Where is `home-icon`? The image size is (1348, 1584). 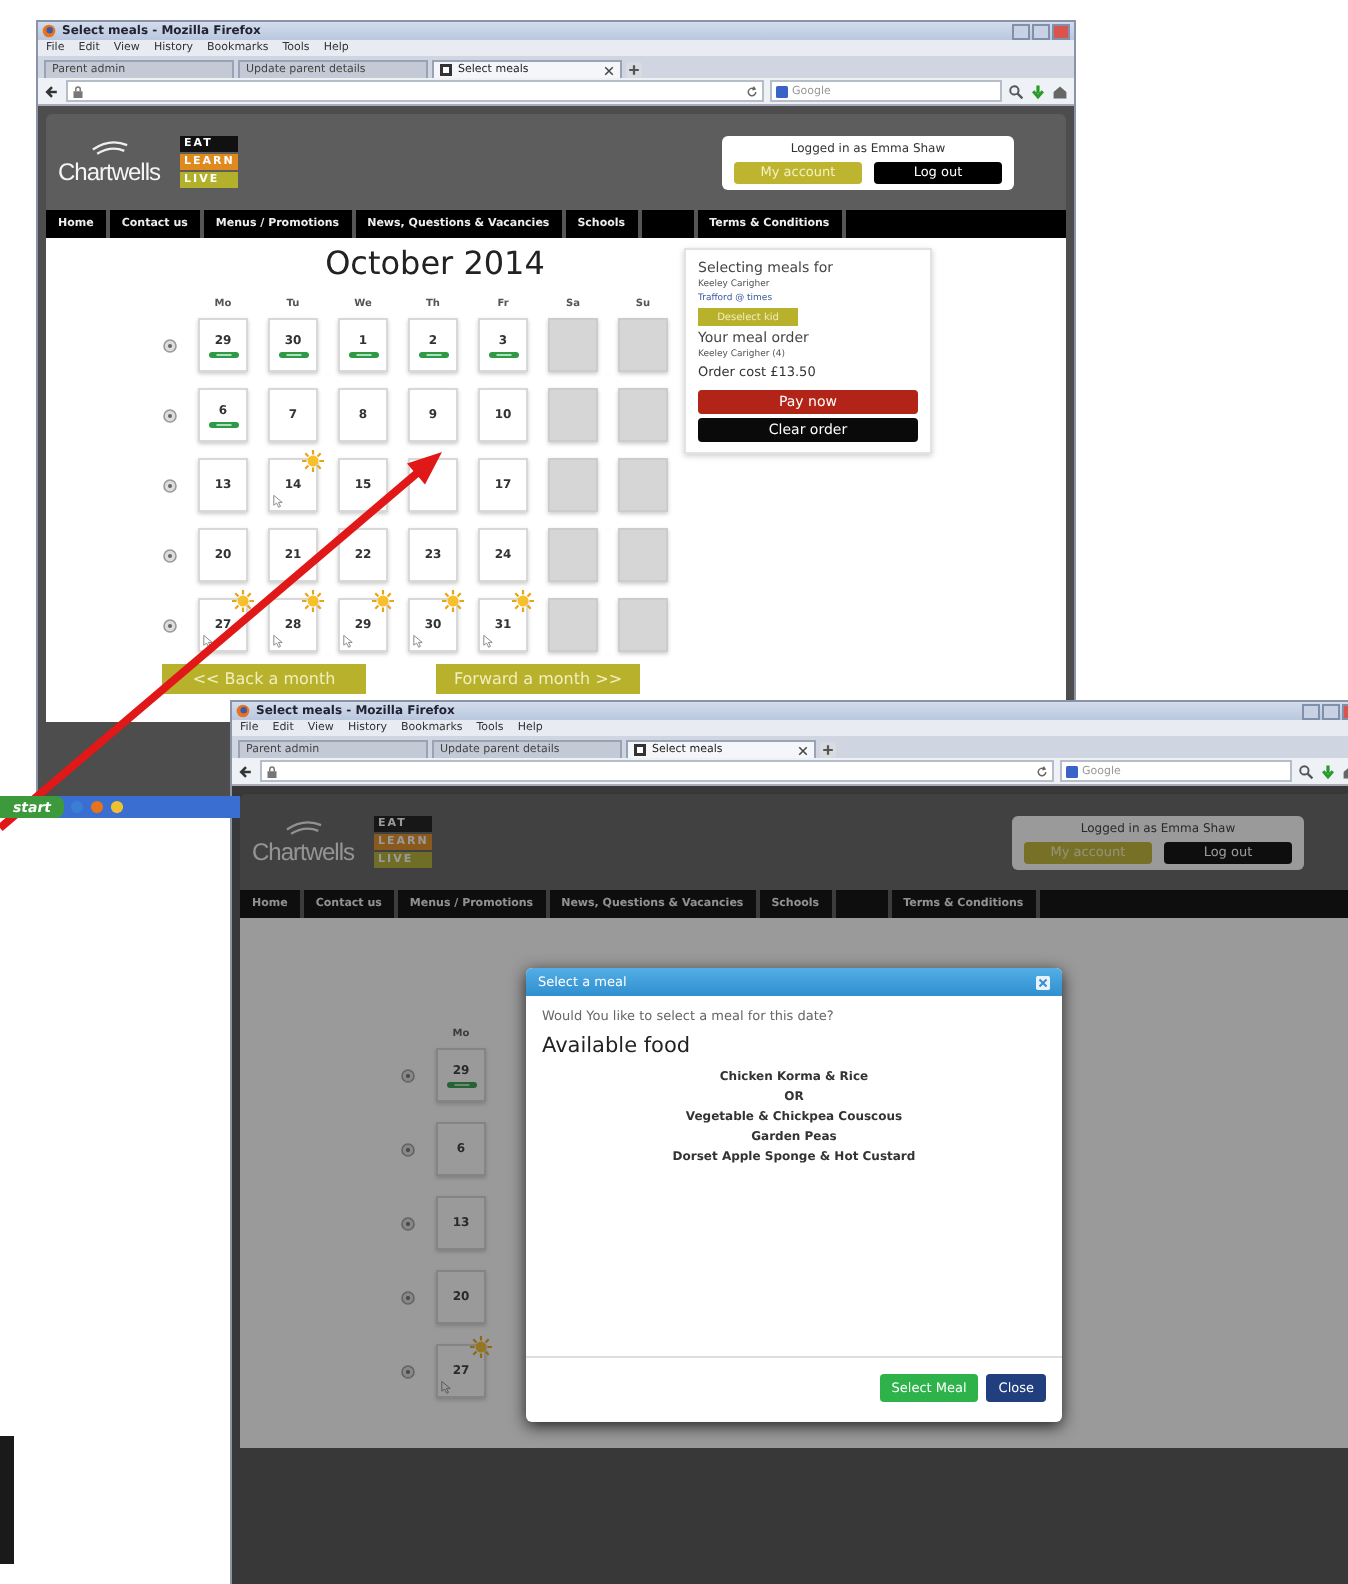 home-icon is located at coordinates (1060, 91).